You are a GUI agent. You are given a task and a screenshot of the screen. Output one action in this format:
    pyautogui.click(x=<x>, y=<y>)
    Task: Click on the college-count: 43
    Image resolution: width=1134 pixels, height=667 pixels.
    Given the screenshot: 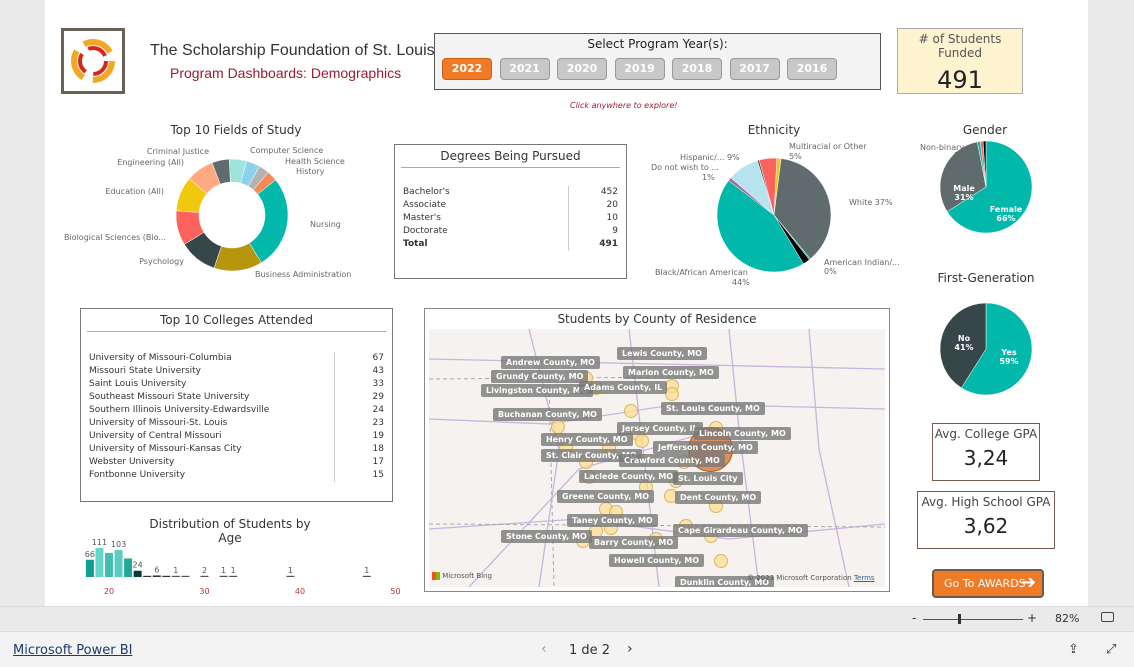 What is the action you would take?
    pyautogui.click(x=359, y=371)
    